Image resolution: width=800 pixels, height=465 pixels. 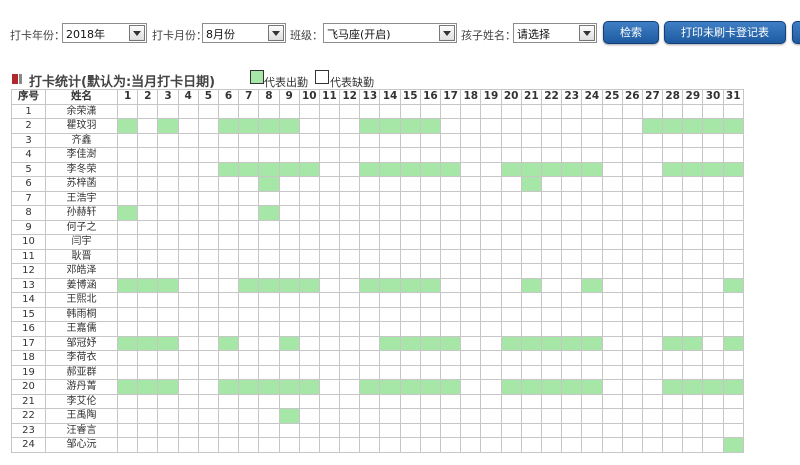 What do you see at coordinates (168, 97) in the screenshot?
I see `column-header-day: 3` at bounding box center [168, 97].